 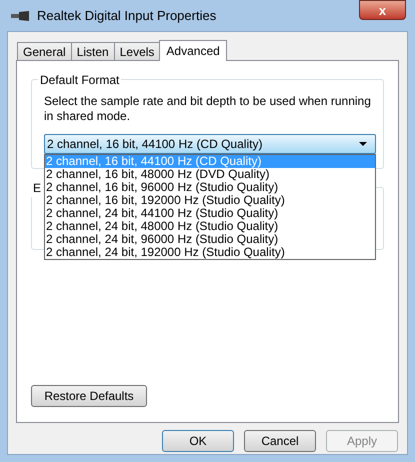 I want to click on dialog-button: Cancel, so click(x=280, y=441).